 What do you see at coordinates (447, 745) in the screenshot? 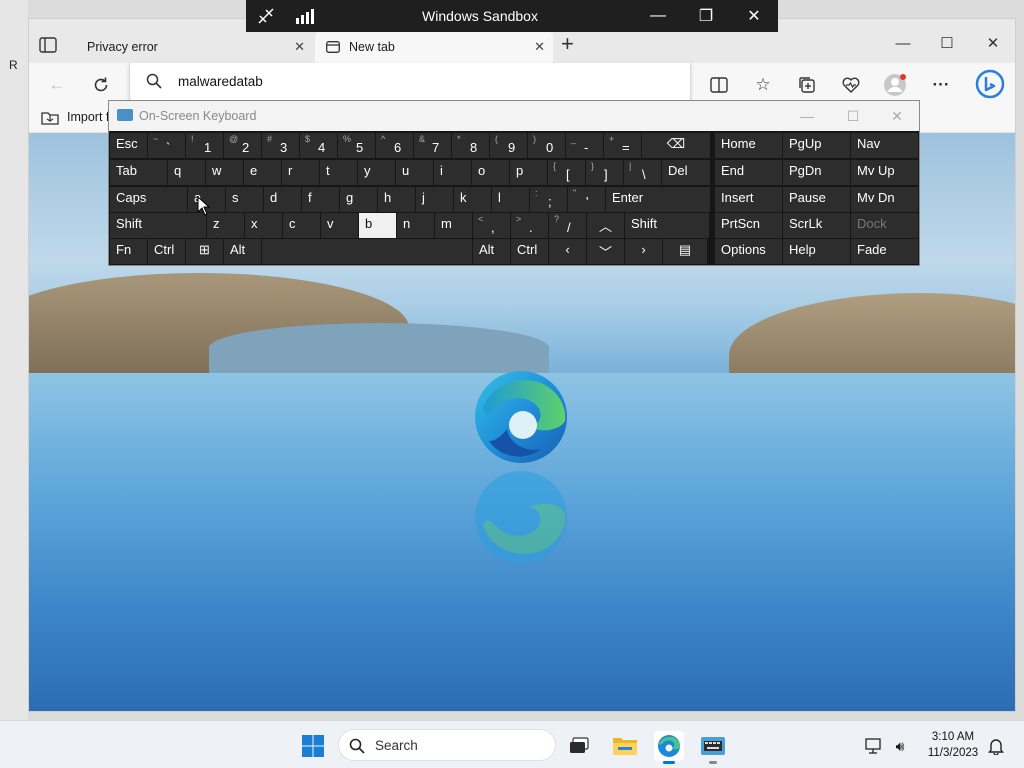
I see `taskbar-search-box: Search` at bounding box center [447, 745].